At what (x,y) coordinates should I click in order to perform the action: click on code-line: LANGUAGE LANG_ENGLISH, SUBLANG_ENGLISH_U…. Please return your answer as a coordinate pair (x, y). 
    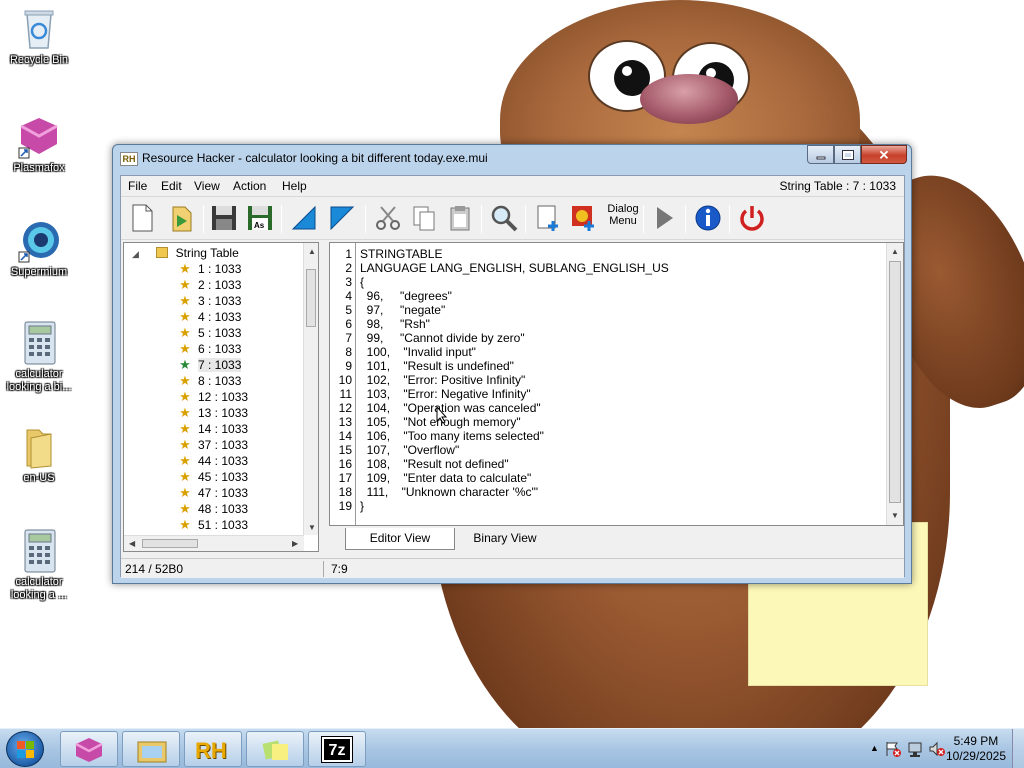
    Looking at the image, I should click on (514, 268).